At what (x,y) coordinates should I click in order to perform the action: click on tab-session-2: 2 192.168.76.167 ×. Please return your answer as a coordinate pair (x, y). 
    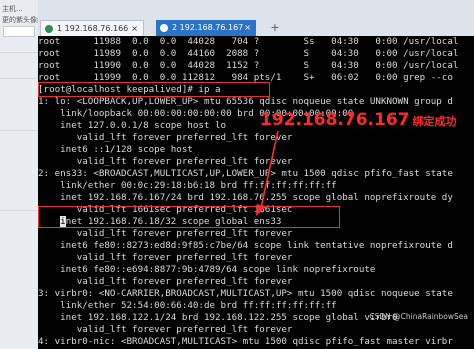
    Looking at the image, I should click on (206, 28).